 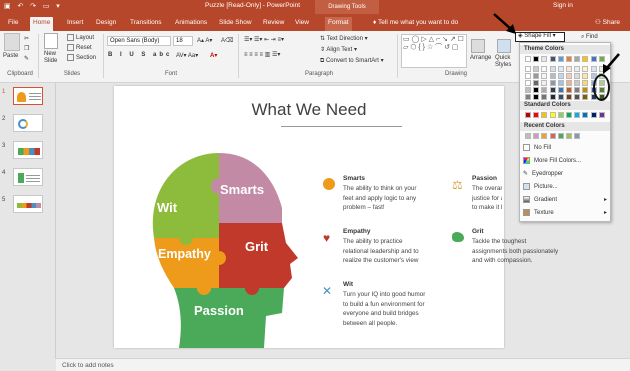 What do you see at coordinates (28, 124) in the screenshot?
I see `slide-thumbnail: 2` at bounding box center [28, 124].